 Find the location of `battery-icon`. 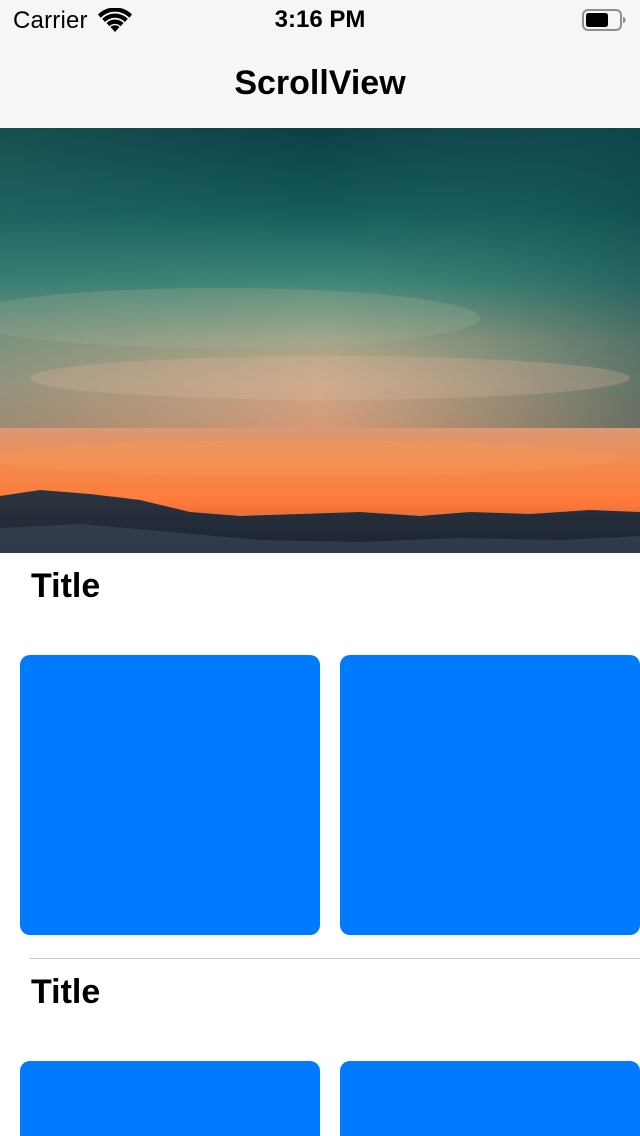

battery-icon is located at coordinates (604, 20).